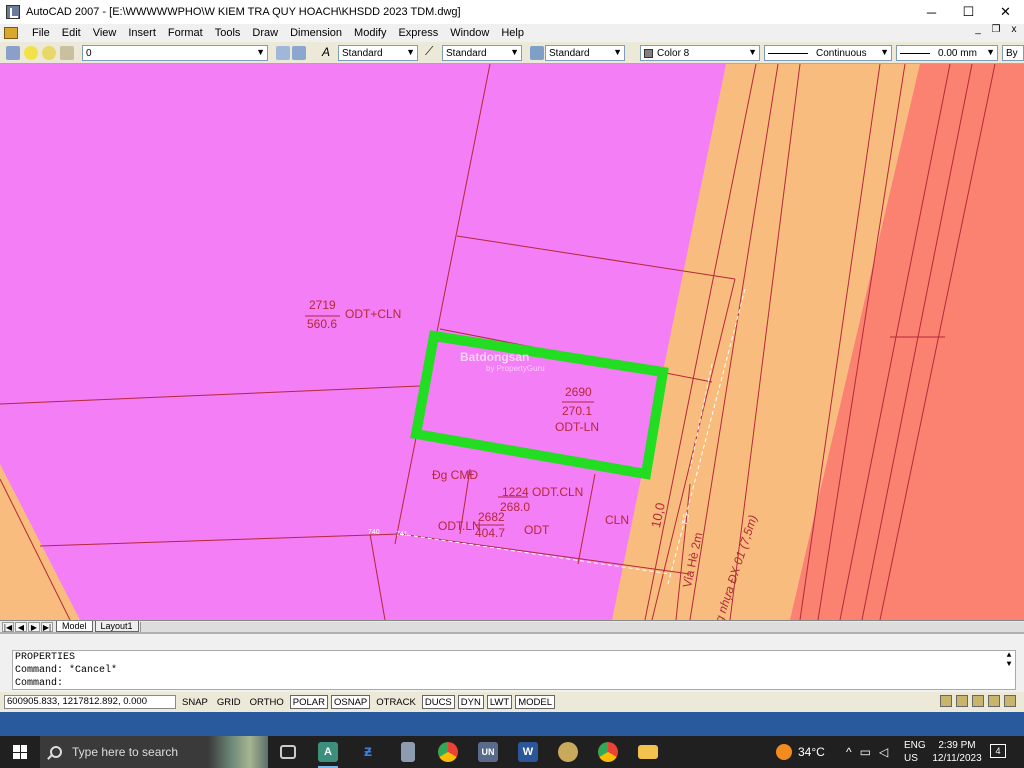 This screenshot has width=1024, height=768. I want to click on dim-style-icon: ⟋, so click(429, 51).